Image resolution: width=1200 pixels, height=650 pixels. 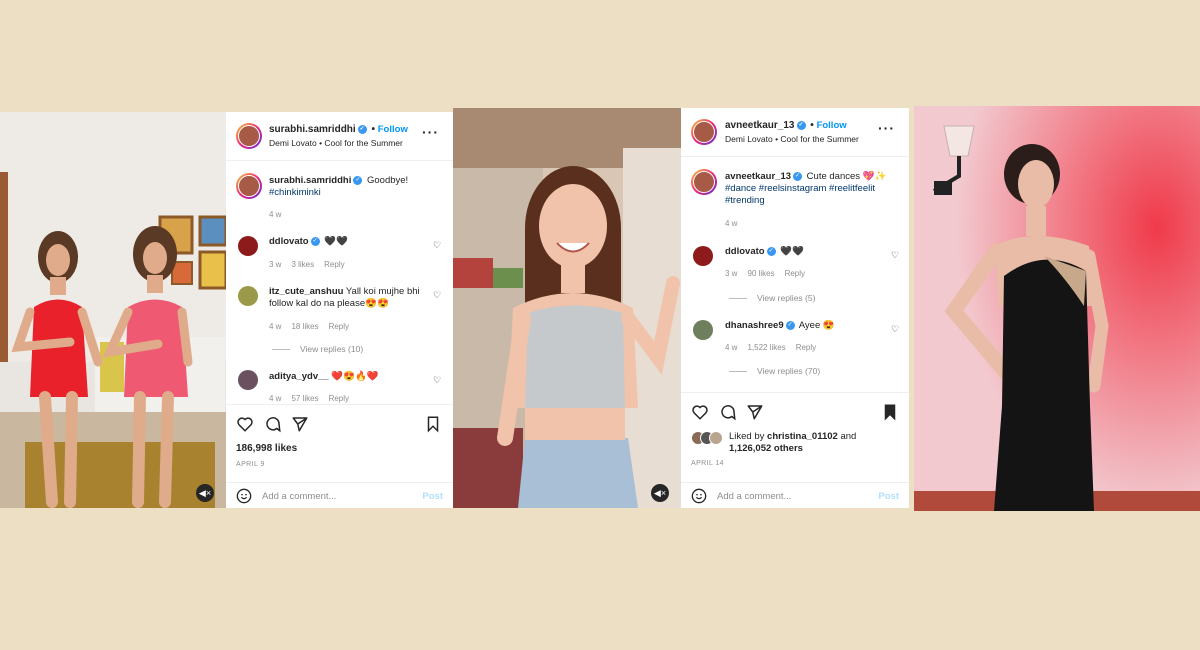 I want to click on caption-username: avneetkaur_13, so click(x=758, y=176).